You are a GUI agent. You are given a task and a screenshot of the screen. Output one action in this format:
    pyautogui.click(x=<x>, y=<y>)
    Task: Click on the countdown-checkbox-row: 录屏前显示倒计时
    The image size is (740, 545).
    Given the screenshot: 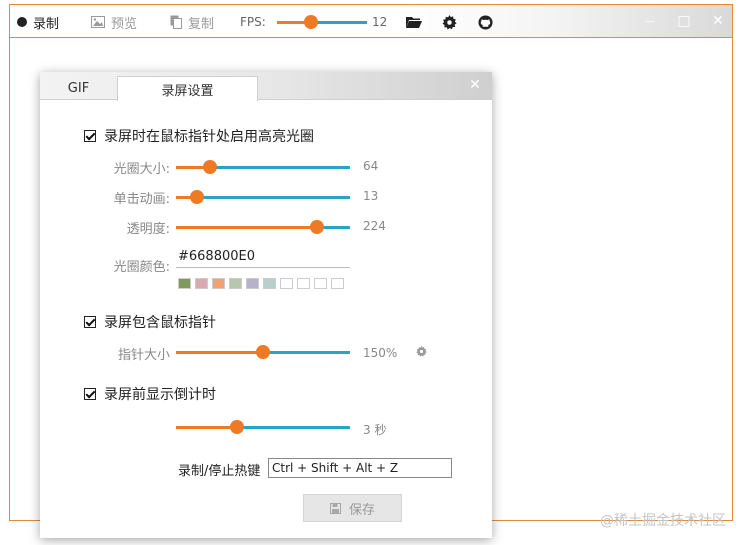 What is the action you would take?
    pyautogui.click(x=150, y=394)
    